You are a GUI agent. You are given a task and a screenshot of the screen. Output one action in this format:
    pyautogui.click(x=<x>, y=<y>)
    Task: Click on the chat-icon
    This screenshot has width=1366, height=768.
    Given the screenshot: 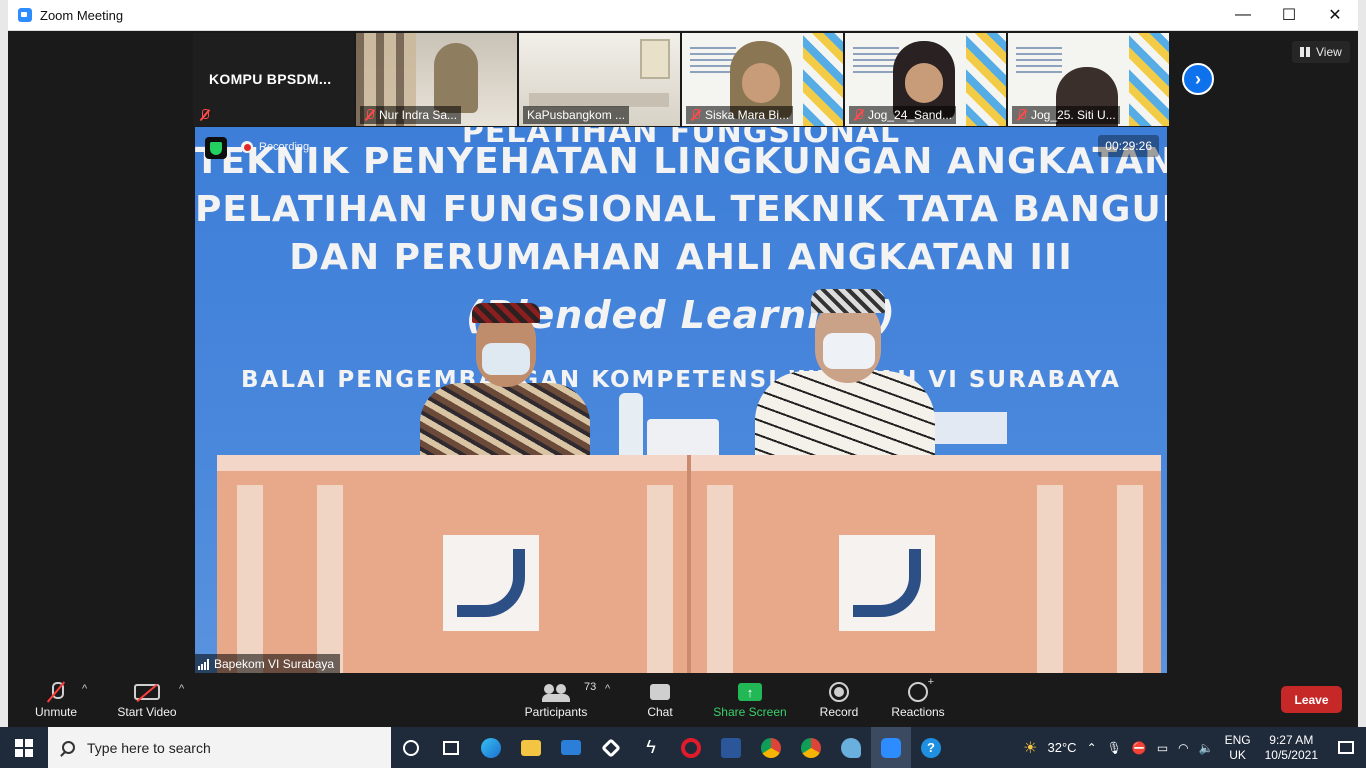 What is the action you would take?
    pyautogui.click(x=660, y=692)
    